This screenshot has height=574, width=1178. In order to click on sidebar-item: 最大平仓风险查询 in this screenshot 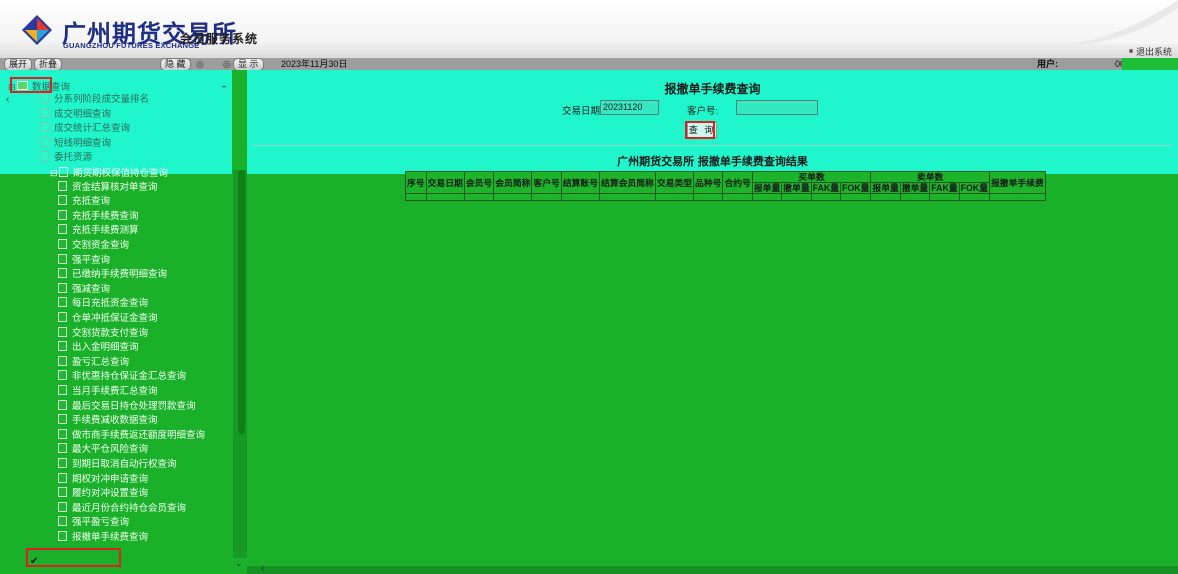, I will do `click(103, 450)`.